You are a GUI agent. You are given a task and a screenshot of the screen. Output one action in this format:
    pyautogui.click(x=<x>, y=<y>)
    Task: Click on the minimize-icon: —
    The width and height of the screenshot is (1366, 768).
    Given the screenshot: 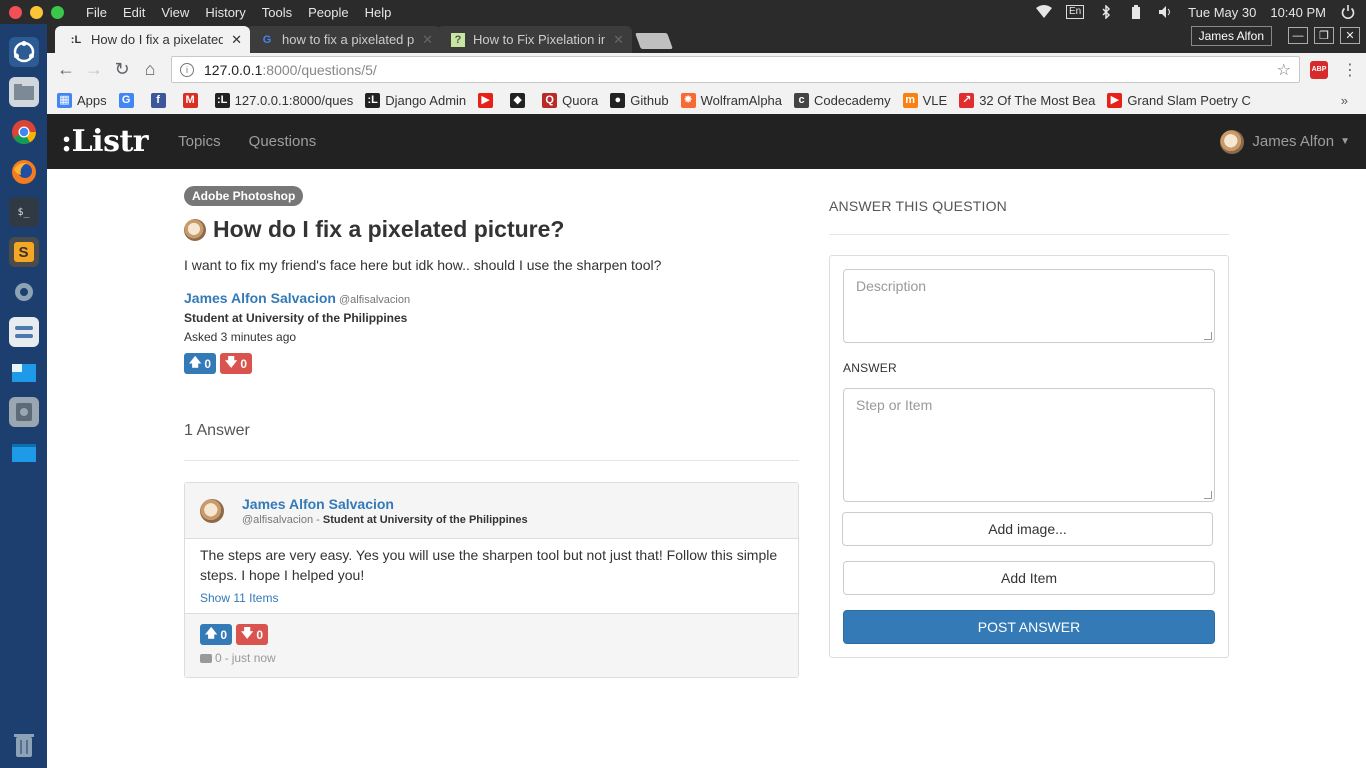 What is the action you would take?
    pyautogui.click(x=1298, y=35)
    